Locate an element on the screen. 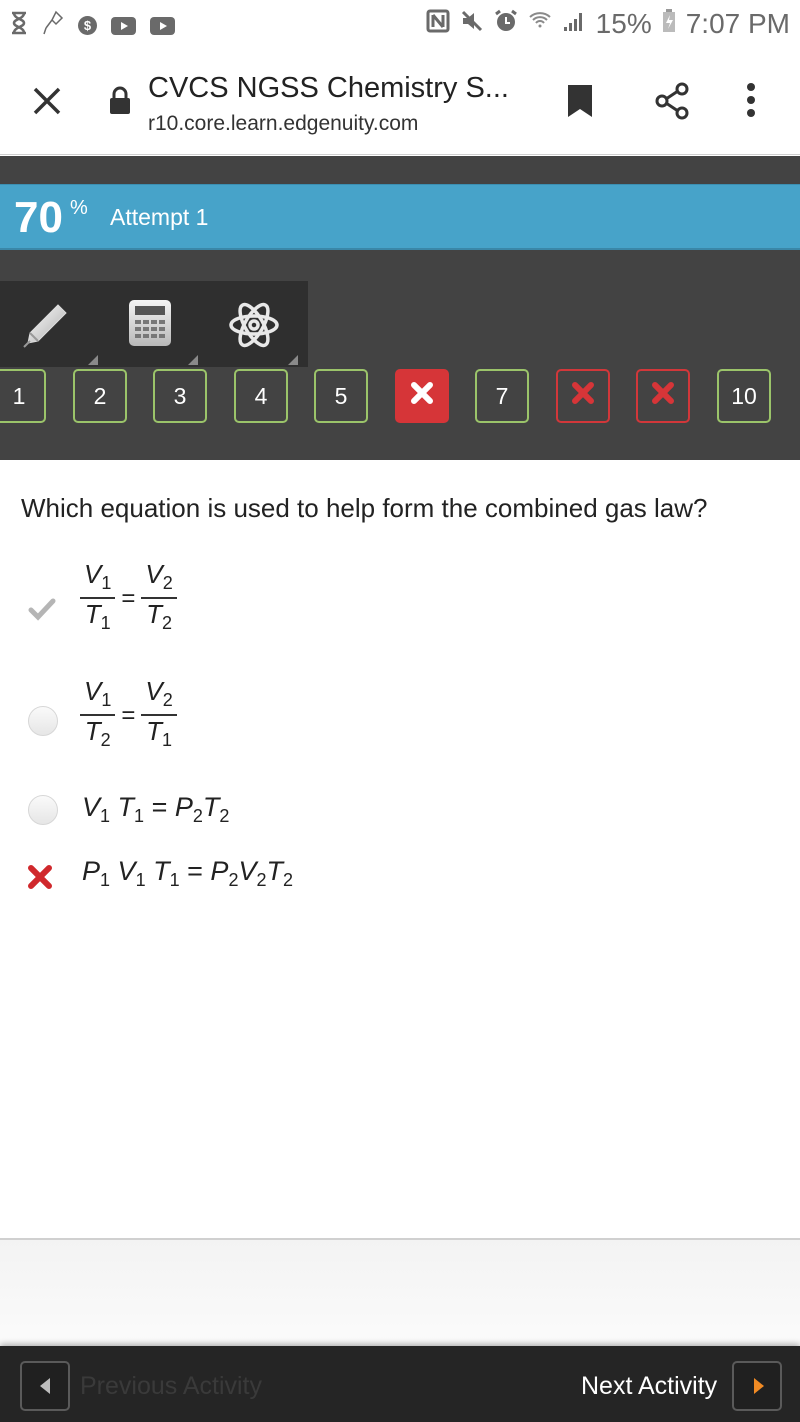 This screenshot has width=800, height=1422. question-number: 2 is located at coordinates (100, 395).